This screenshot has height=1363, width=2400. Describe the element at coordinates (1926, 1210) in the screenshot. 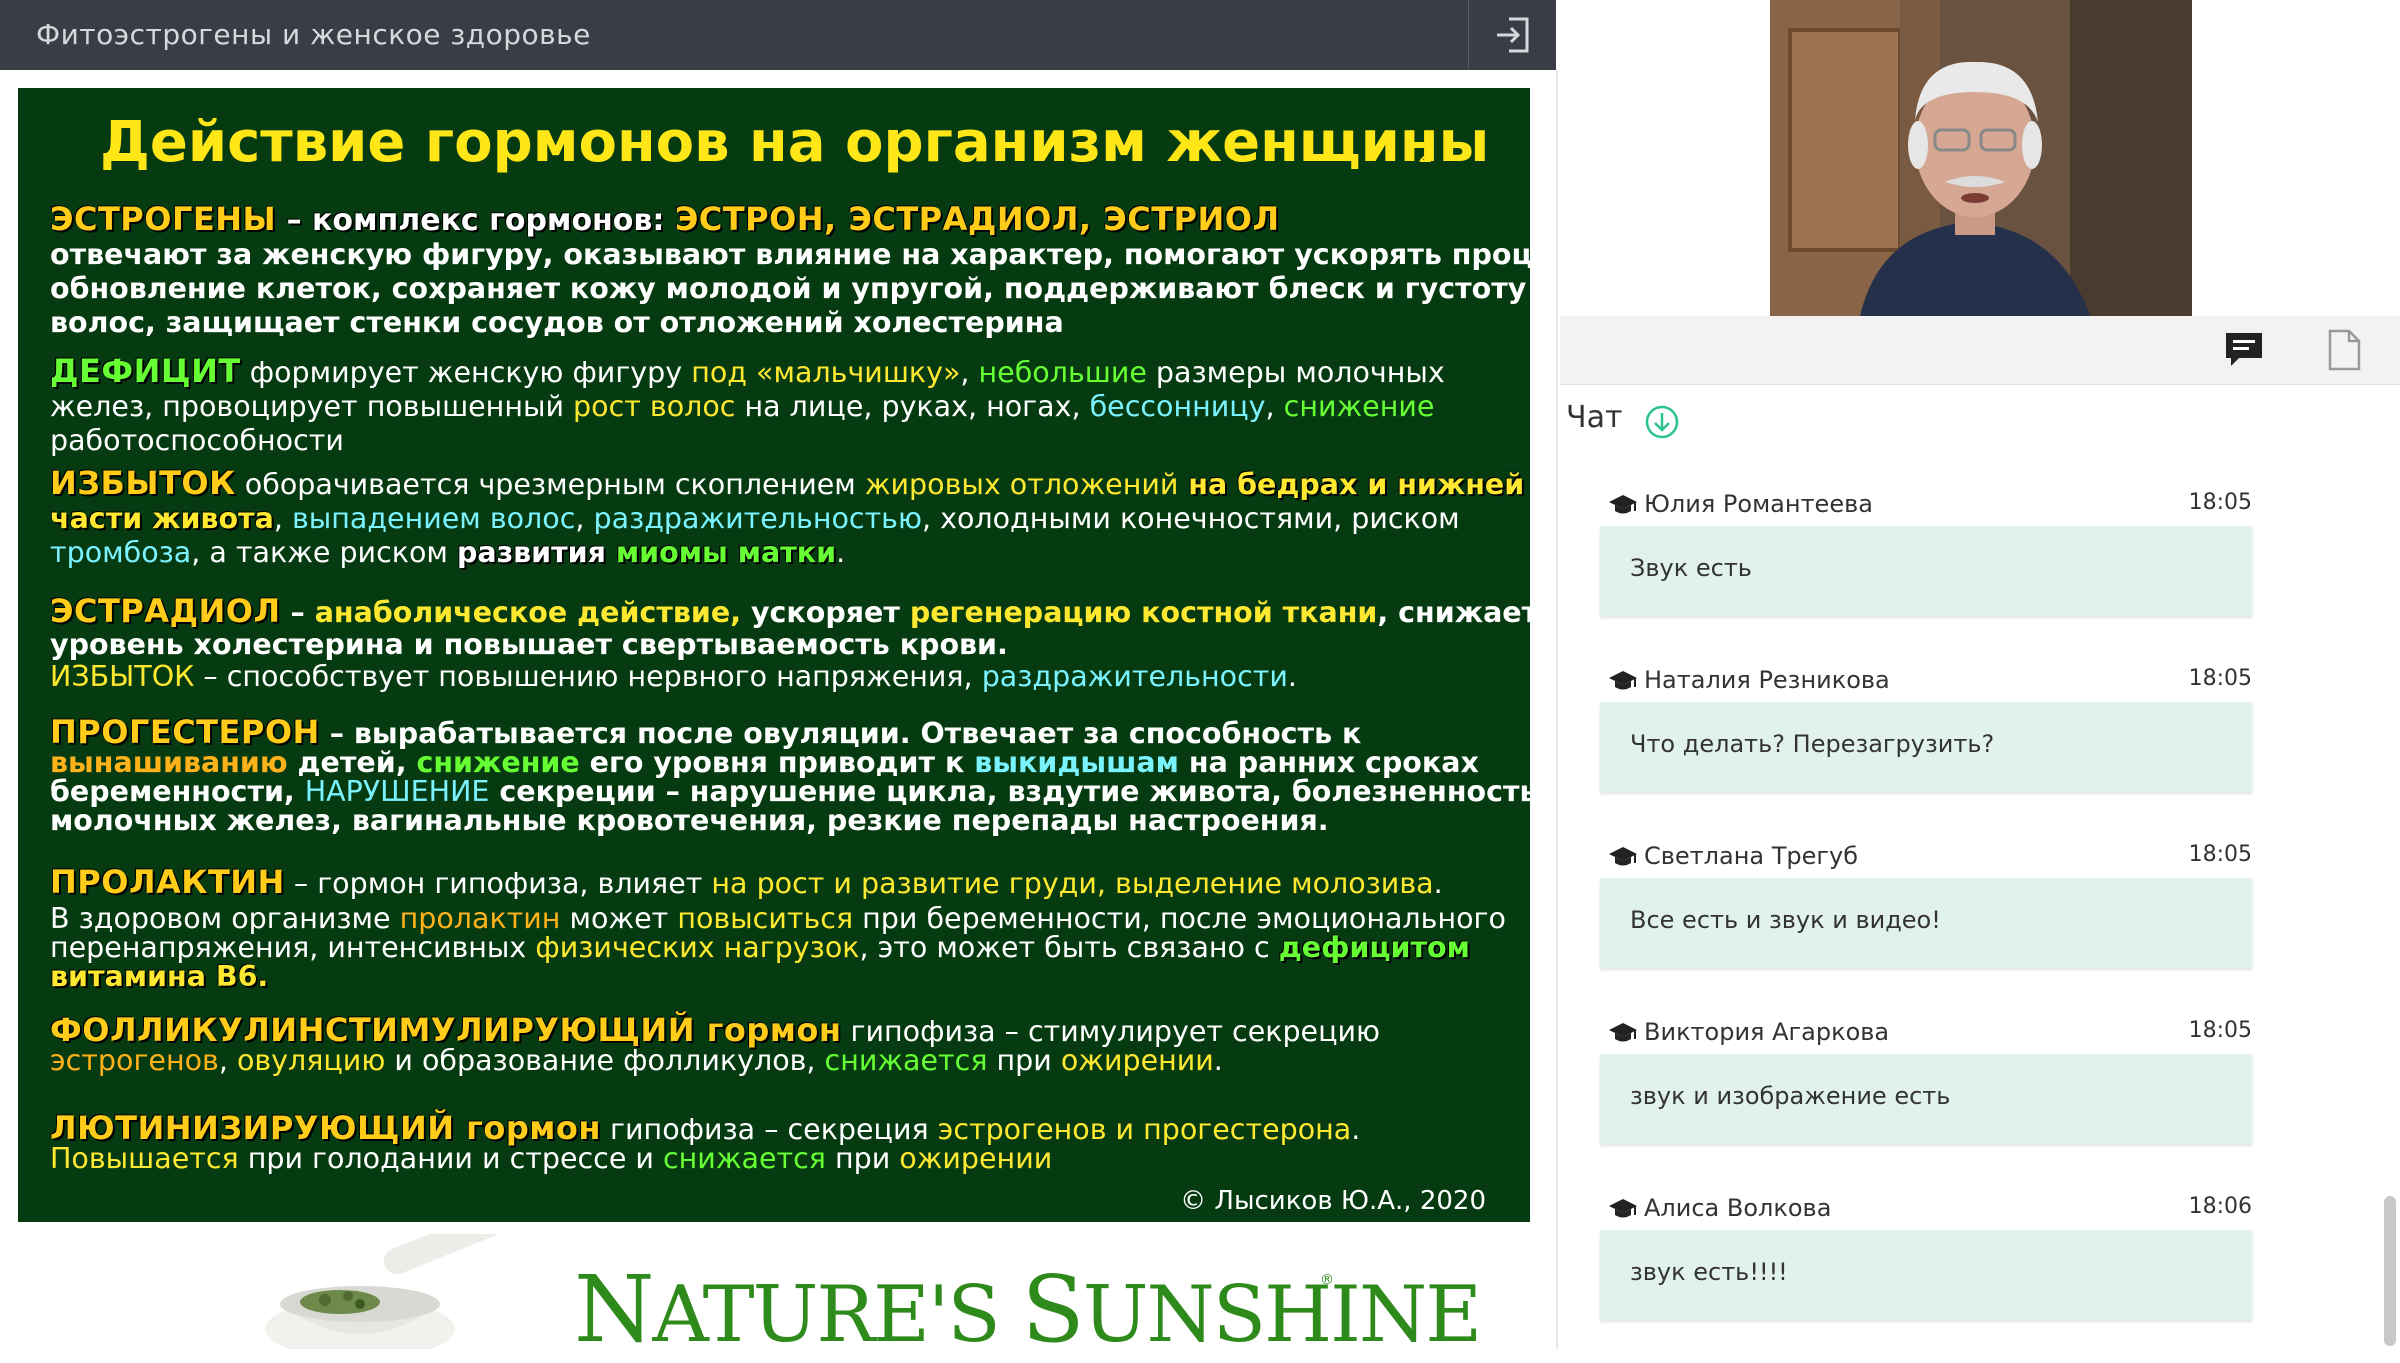

I see `message-header: Алиса Волкова 18:06` at that location.